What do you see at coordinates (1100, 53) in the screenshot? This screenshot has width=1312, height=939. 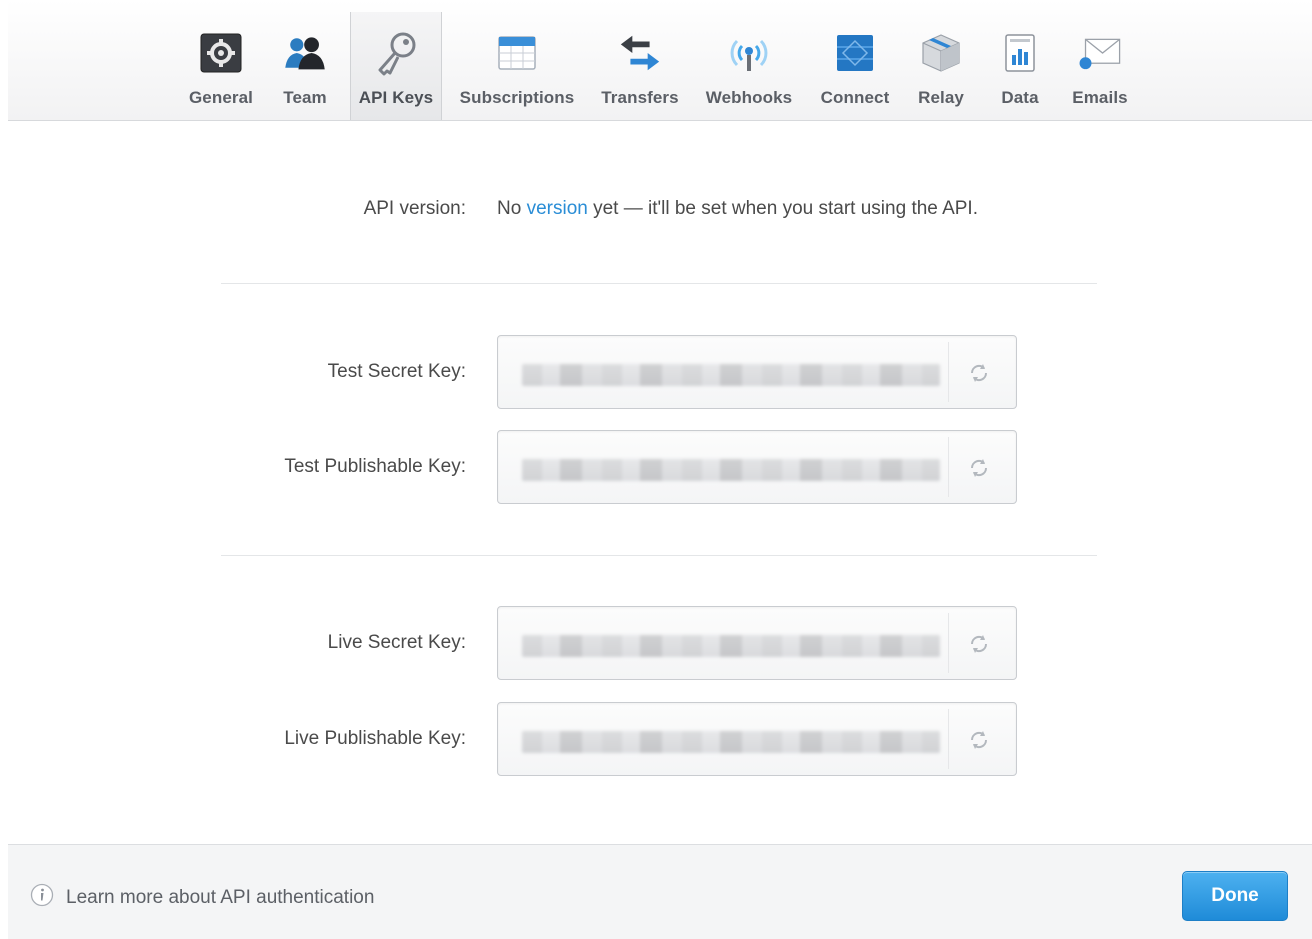 I see `envelope-icon` at bounding box center [1100, 53].